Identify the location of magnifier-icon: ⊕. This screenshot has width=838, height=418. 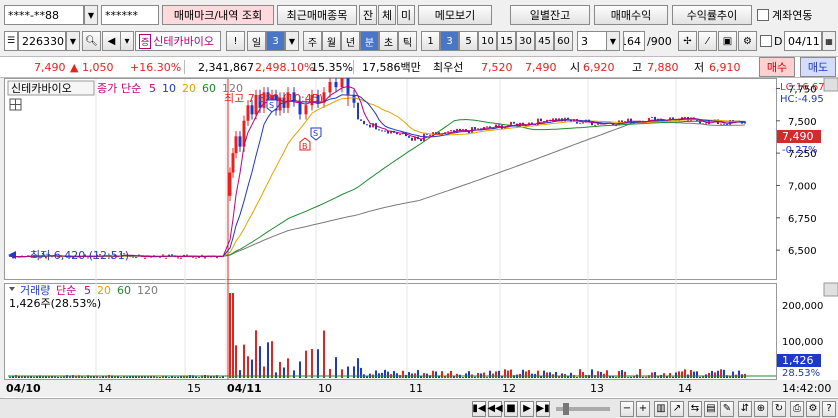
(761, 408).